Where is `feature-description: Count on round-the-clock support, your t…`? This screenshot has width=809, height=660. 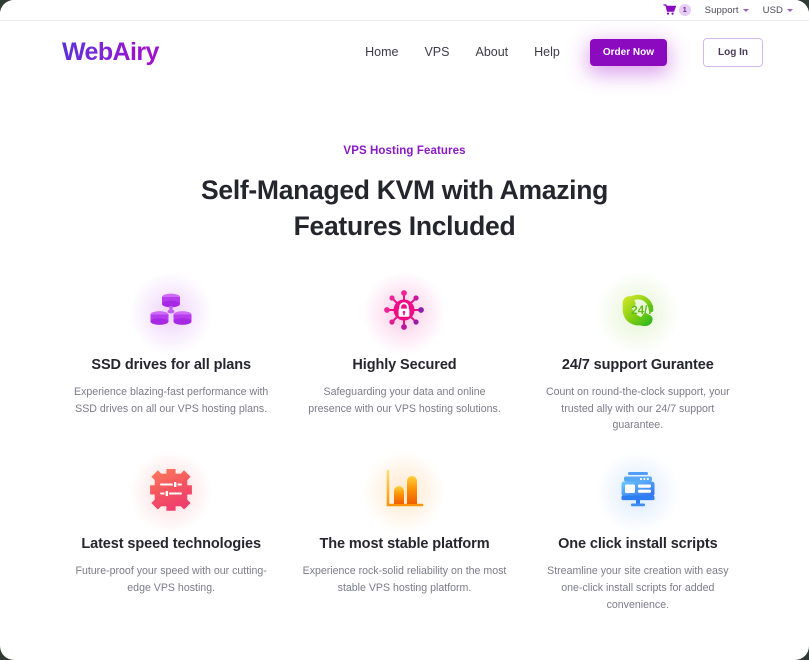 feature-description: Count on round-the-clock support, your t… is located at coordinates (637, 409).